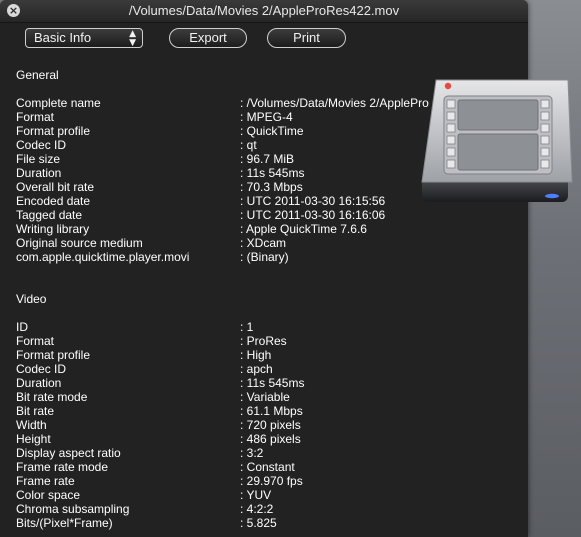 The height and width of the screenshot is (537, 581). I want to click on info-key: Color space, so click(48, 495).